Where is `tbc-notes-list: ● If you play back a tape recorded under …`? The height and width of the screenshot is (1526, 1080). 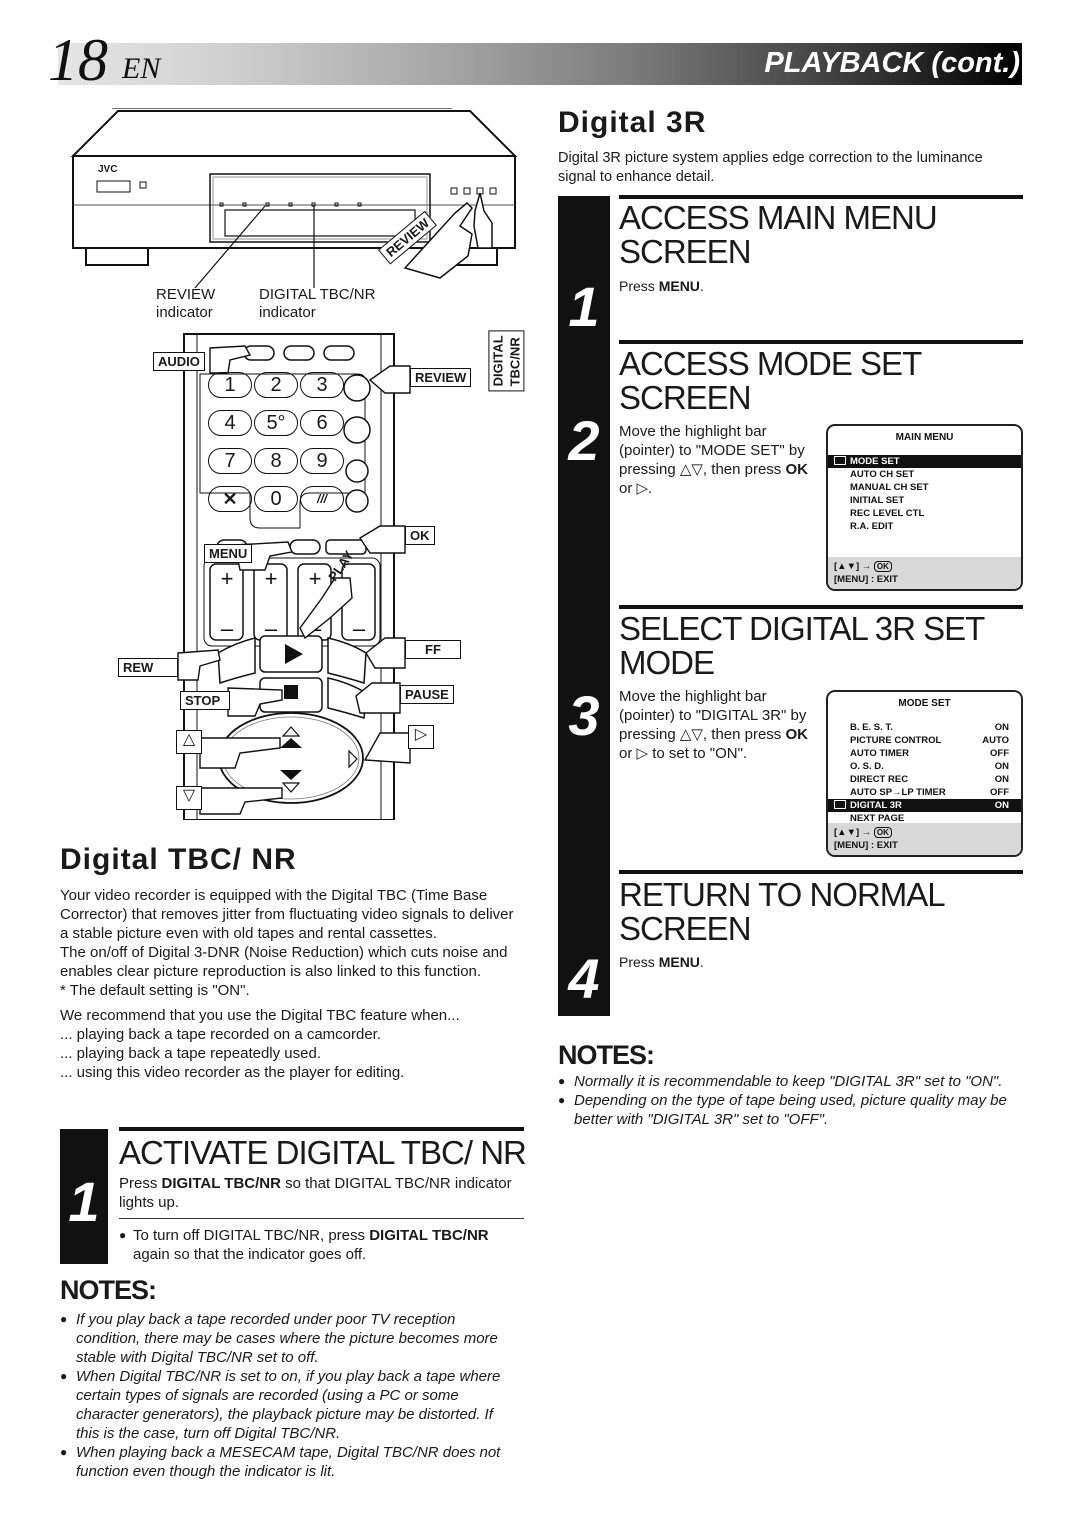 tbc-notes-list: ● If you play back a tape recorded under … is located at coordinates (285, 1395).